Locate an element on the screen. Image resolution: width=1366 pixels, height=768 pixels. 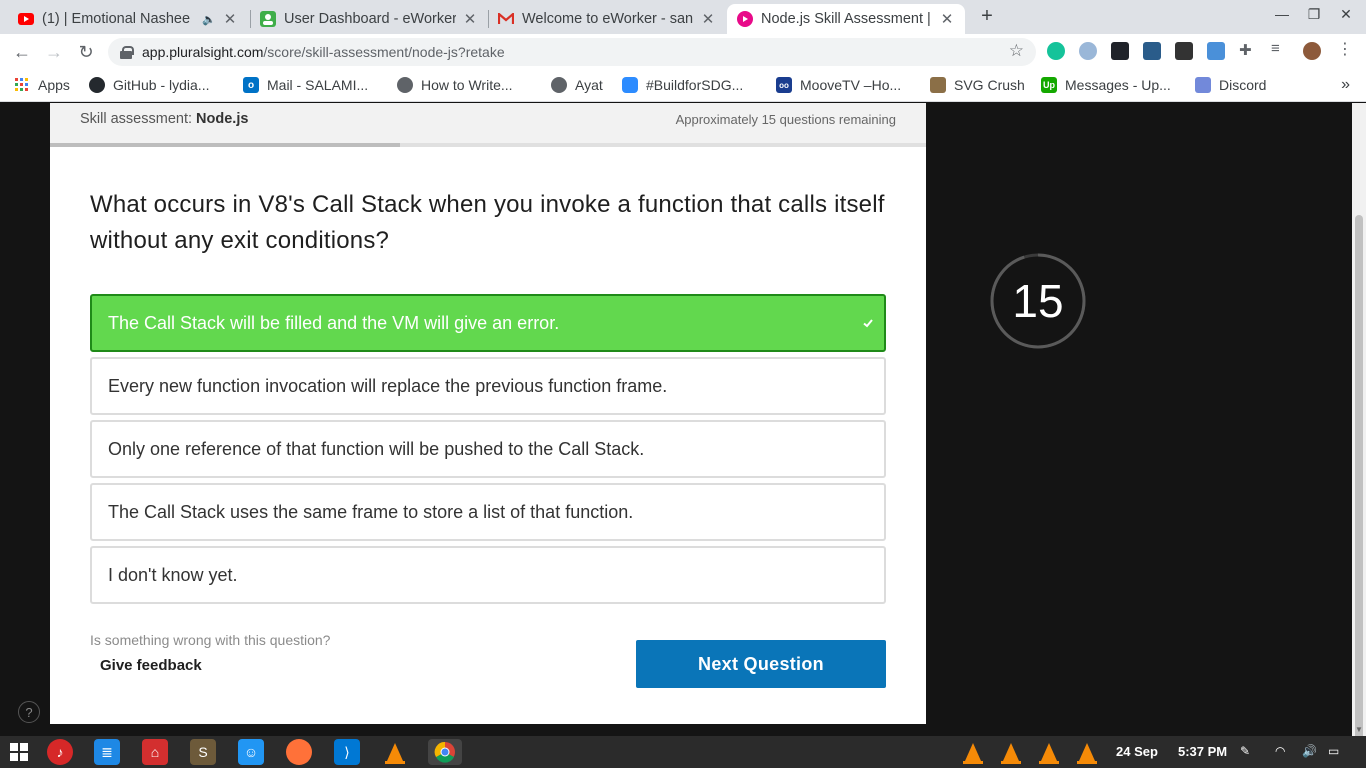
lock-icon is located at coordinates (127, 52).